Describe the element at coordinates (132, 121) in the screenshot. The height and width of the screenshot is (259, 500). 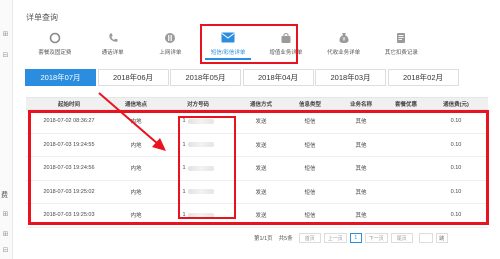
I see `annotation-arrow` at that location.